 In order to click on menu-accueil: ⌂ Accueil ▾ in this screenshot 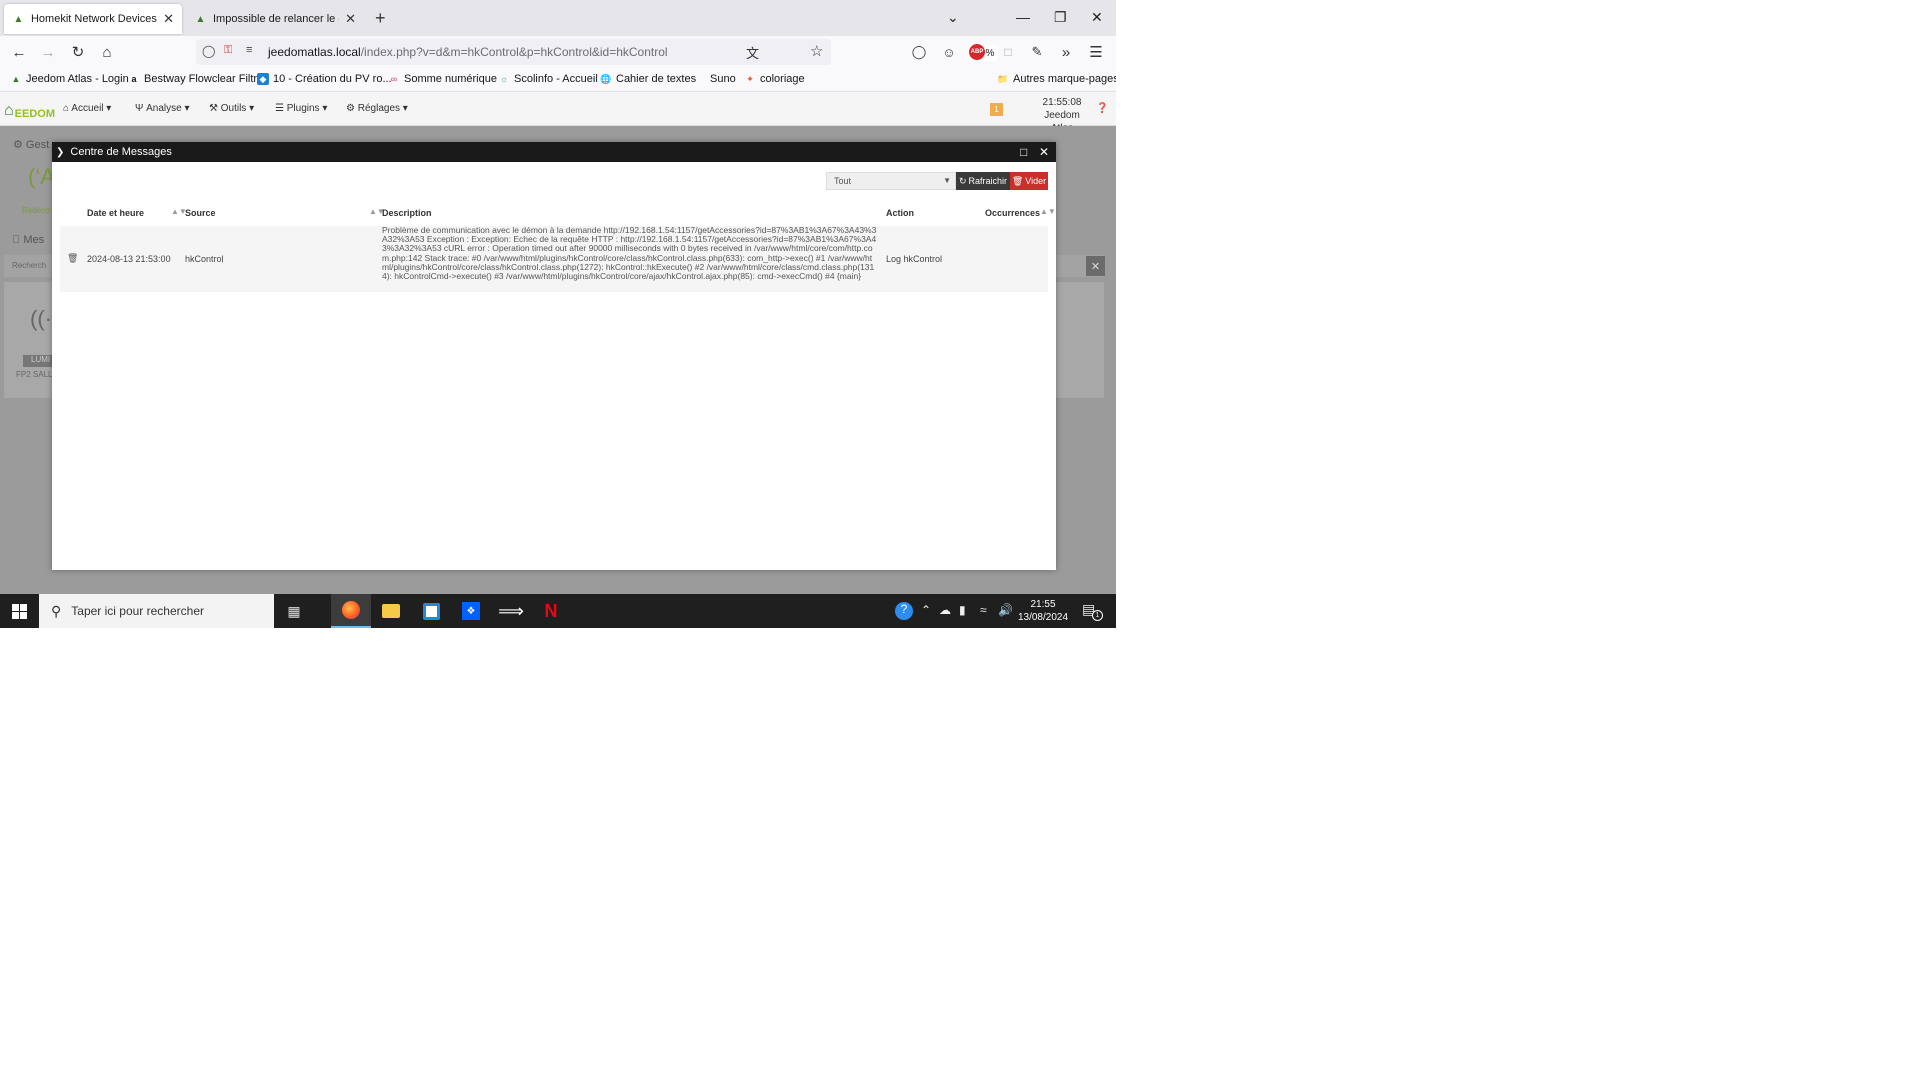, I will do `click(87, 108)`.